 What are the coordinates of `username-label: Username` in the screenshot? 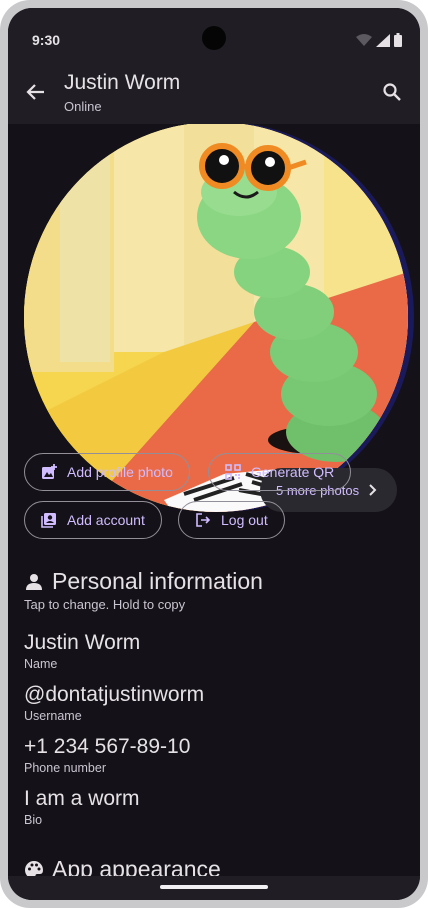 It's located at (53, 716).